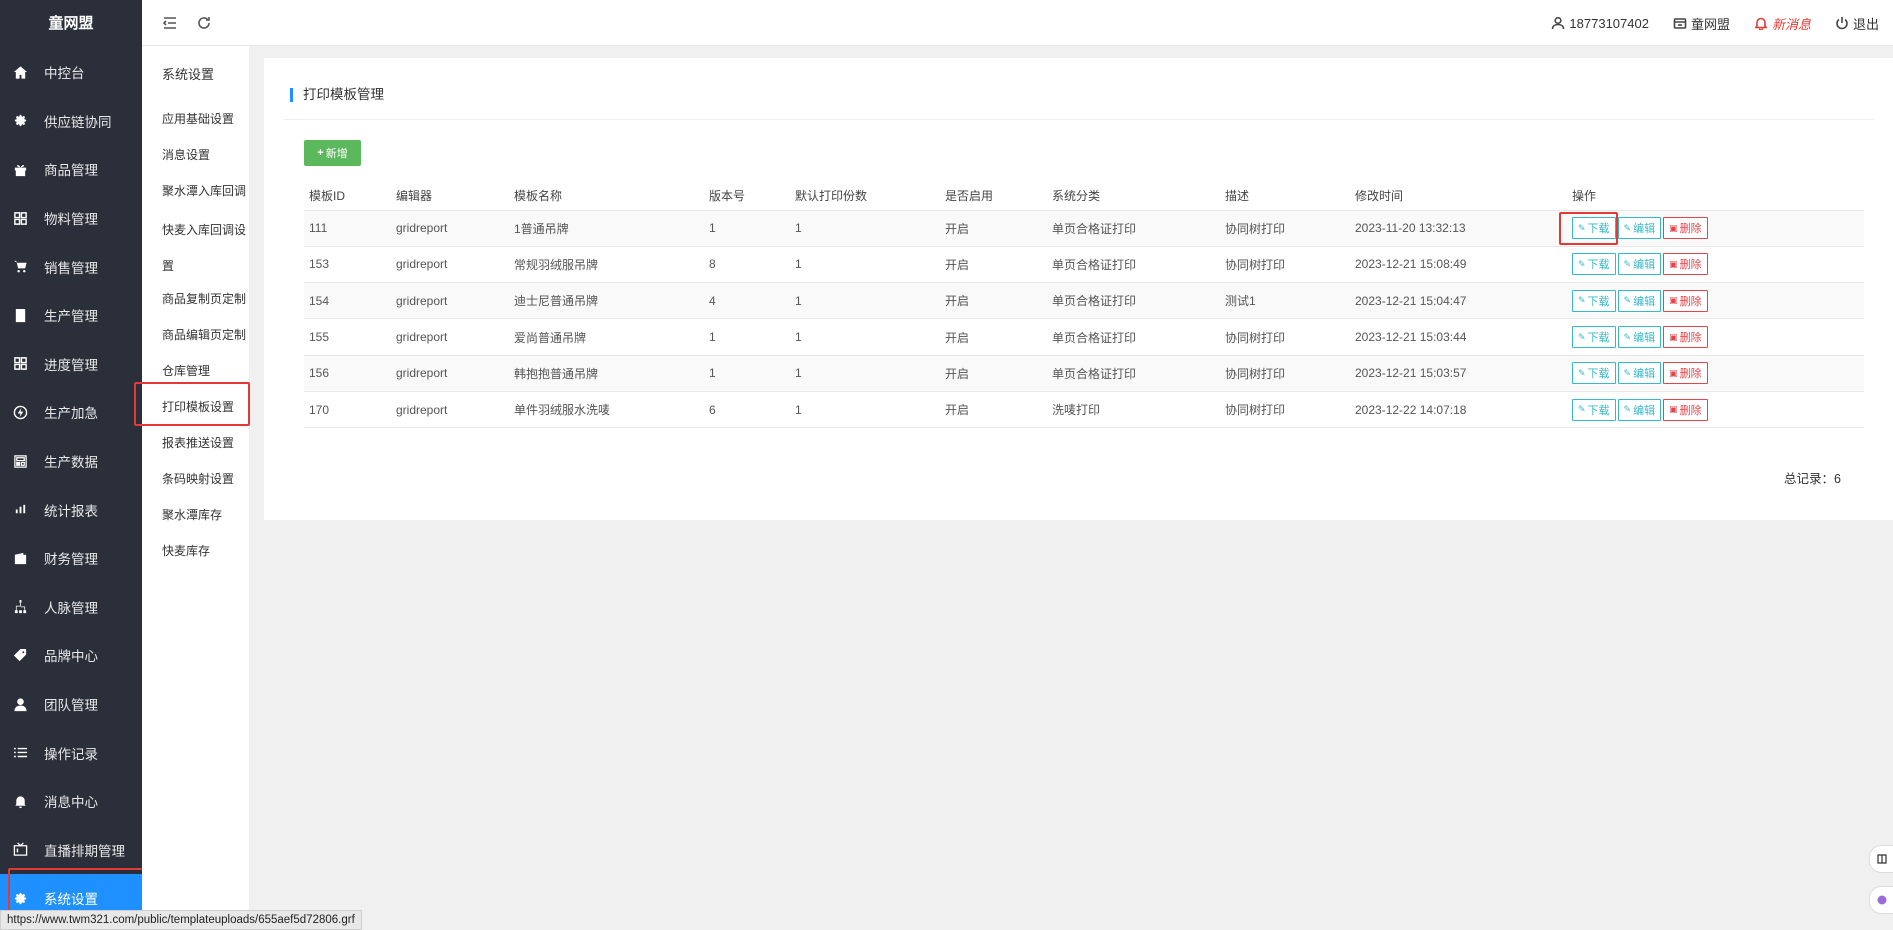 The width and height of the screenshot is (1893, 930). I want to click on table-cell: 常规羽绒服吊牌, so click(606, 265).